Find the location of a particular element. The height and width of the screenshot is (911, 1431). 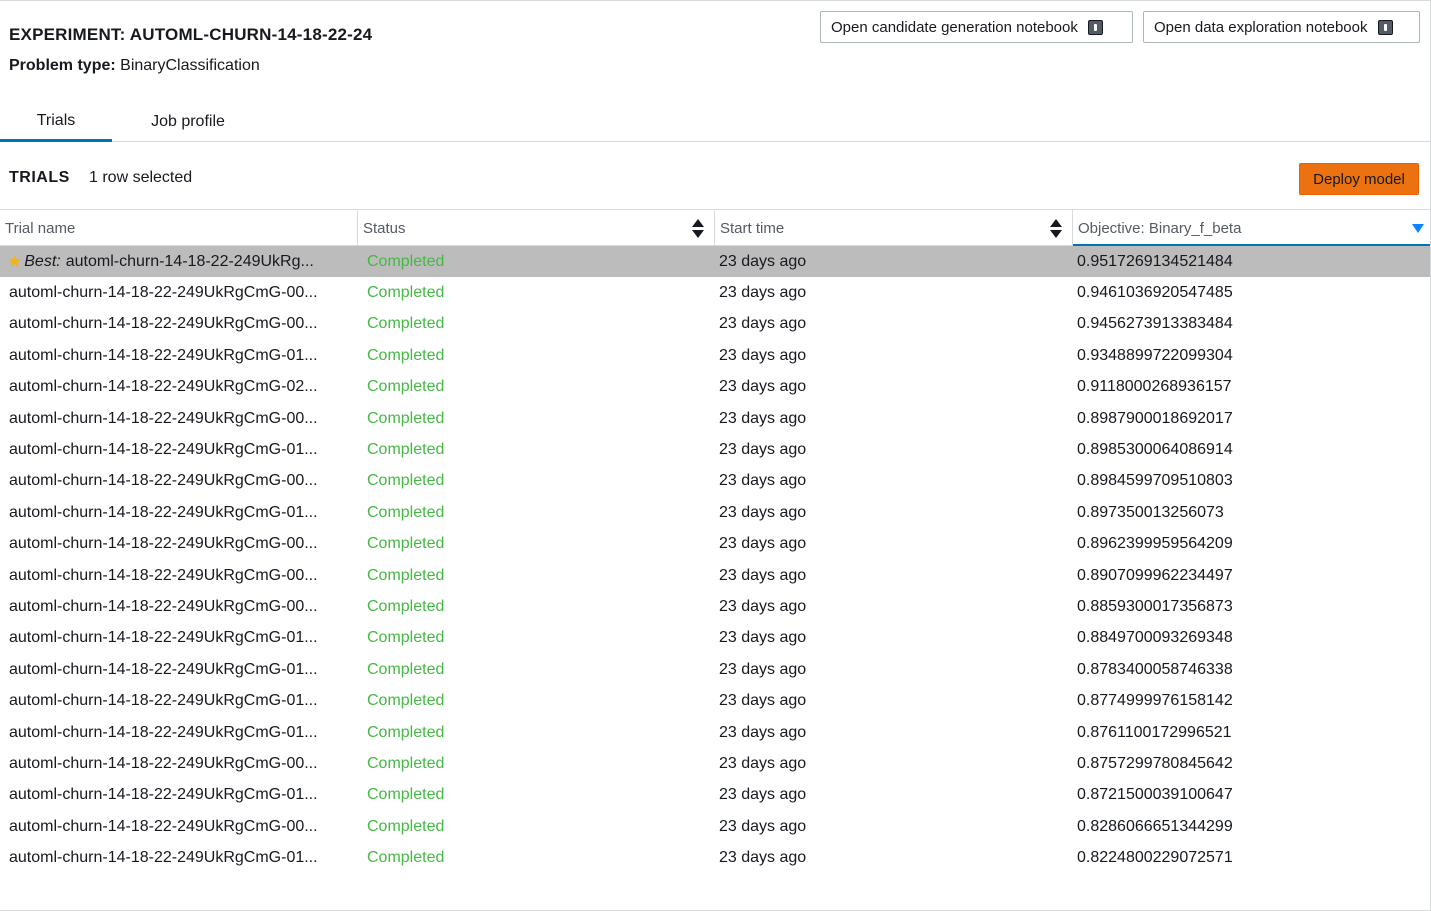

cell-objective: 0.8761100172996521 is located at coordinates (1154, 732).